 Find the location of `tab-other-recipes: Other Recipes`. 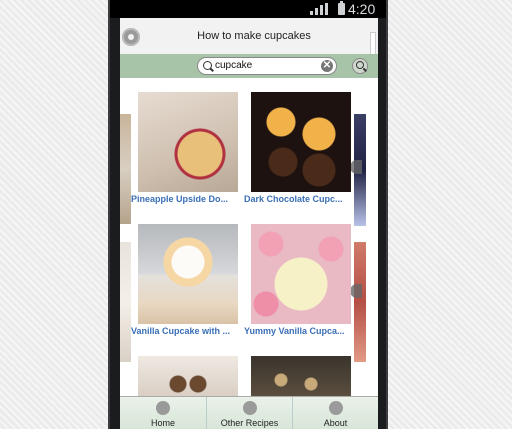

tab-other-recipes: Other Recipes is located at coordinates (249, 413).